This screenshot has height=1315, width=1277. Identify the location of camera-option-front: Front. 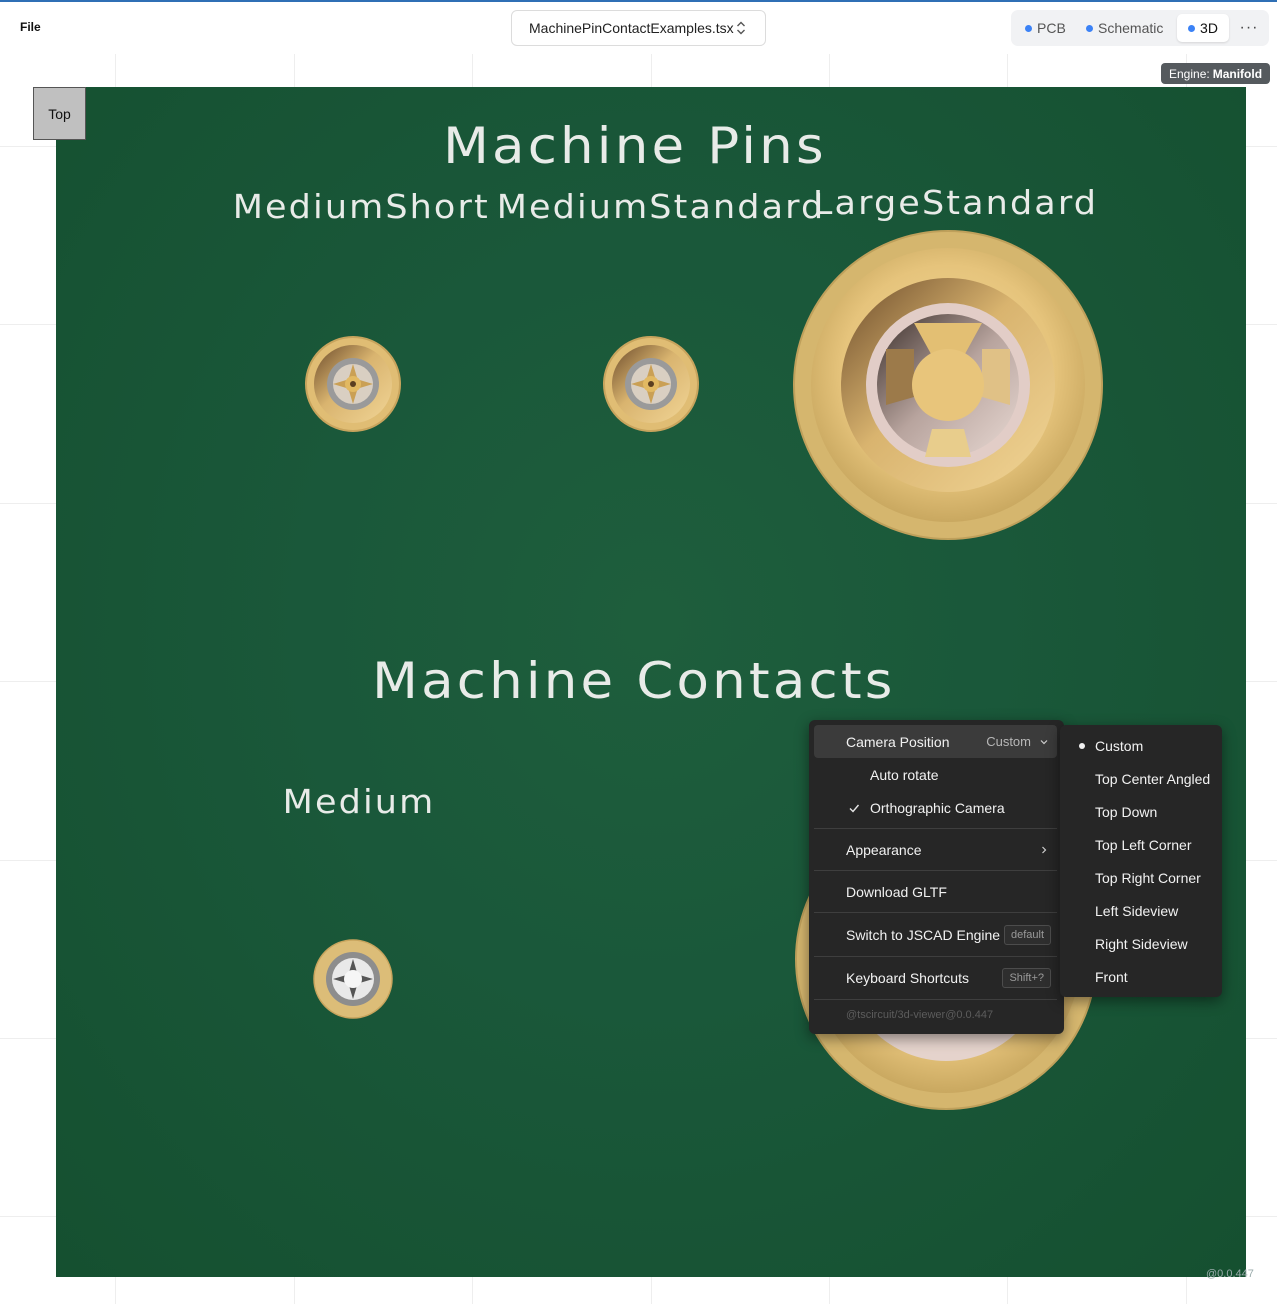
(1141, 977).